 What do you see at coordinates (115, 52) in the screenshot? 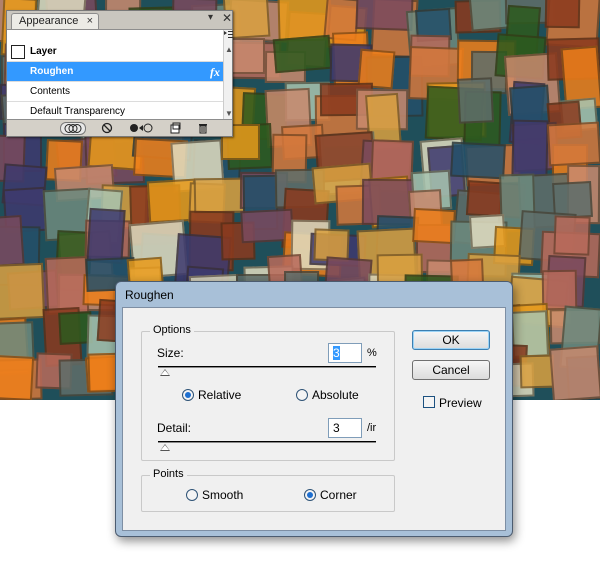
I see `list-item-layer: Layer` at bounding box center [115, 52].